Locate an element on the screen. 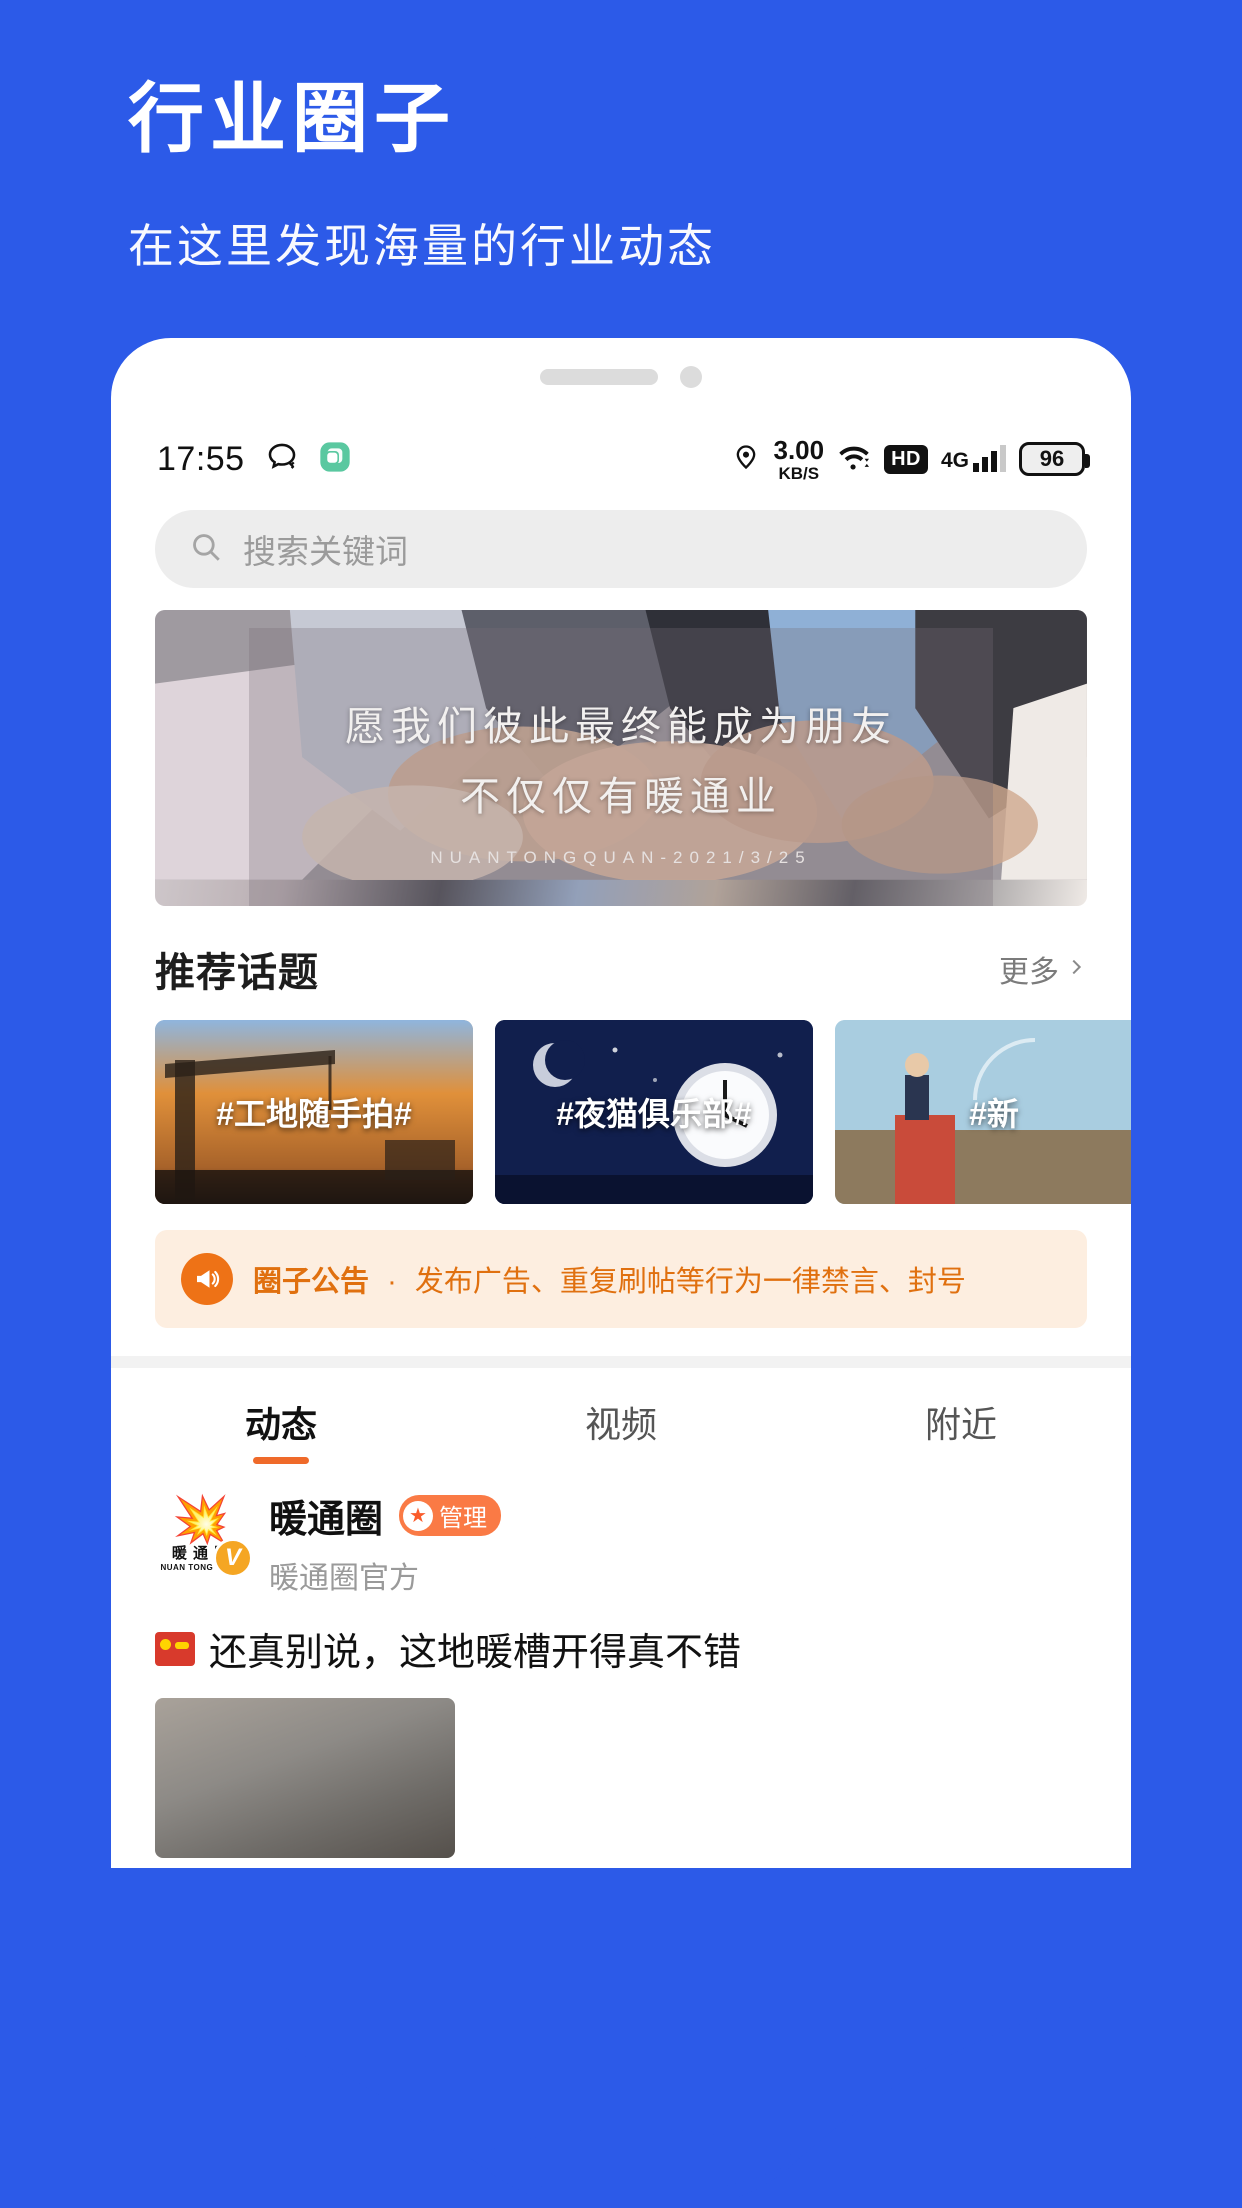  cellular-signal: 4G is located at coordinates (973, 458).